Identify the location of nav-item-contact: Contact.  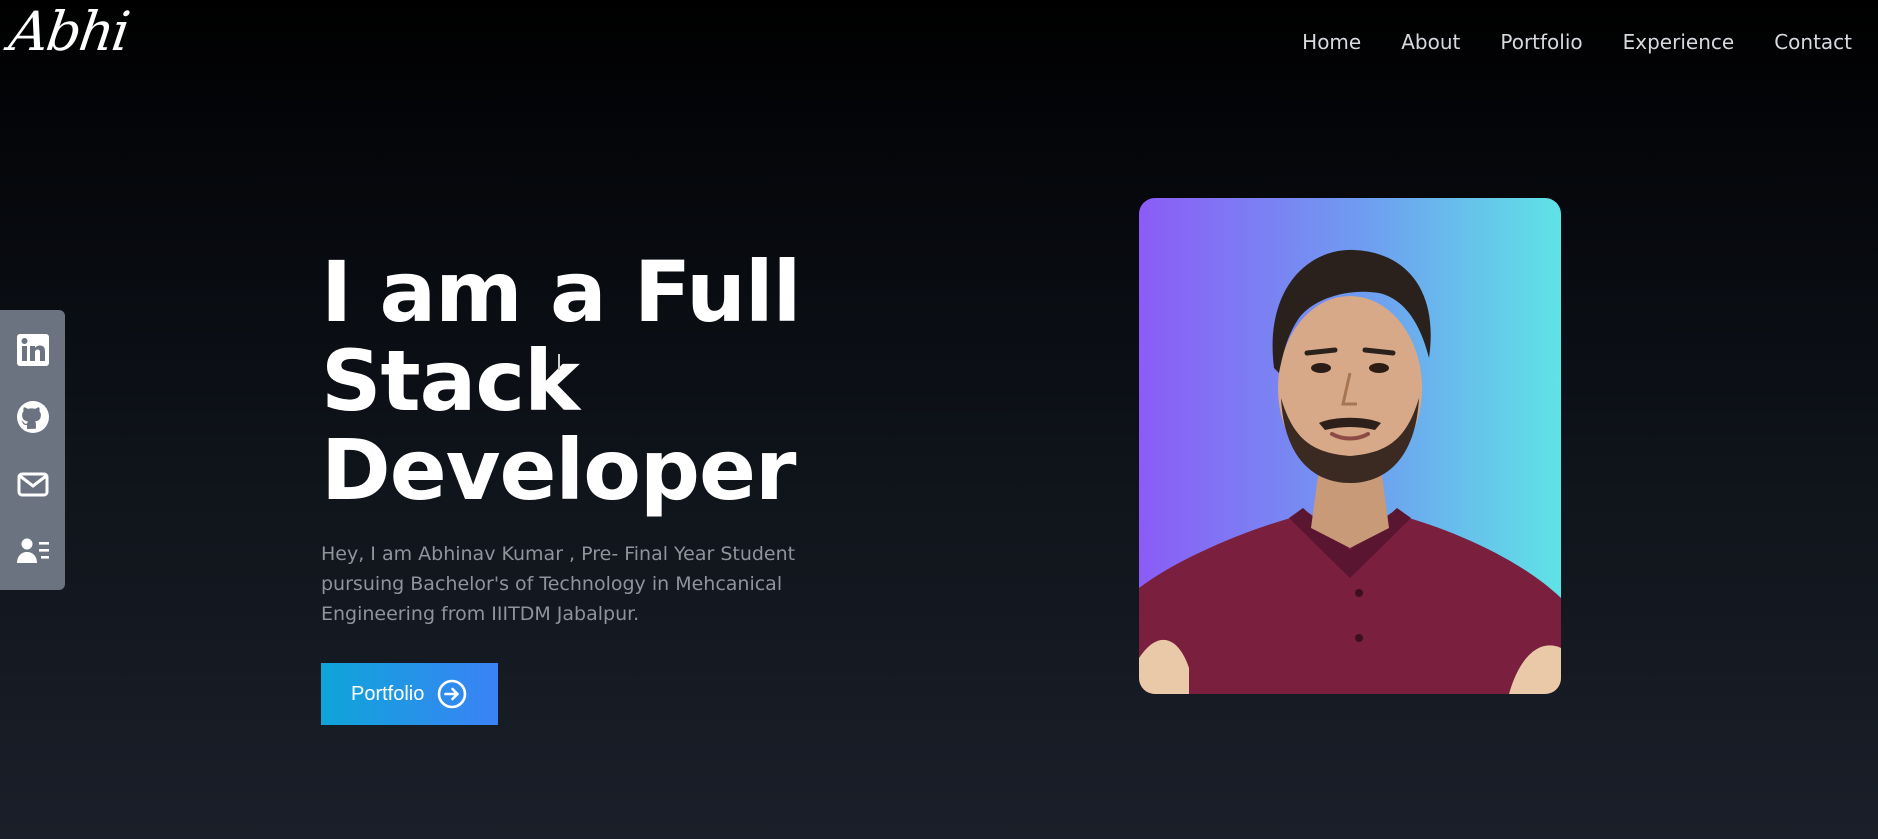
(1813, 42).